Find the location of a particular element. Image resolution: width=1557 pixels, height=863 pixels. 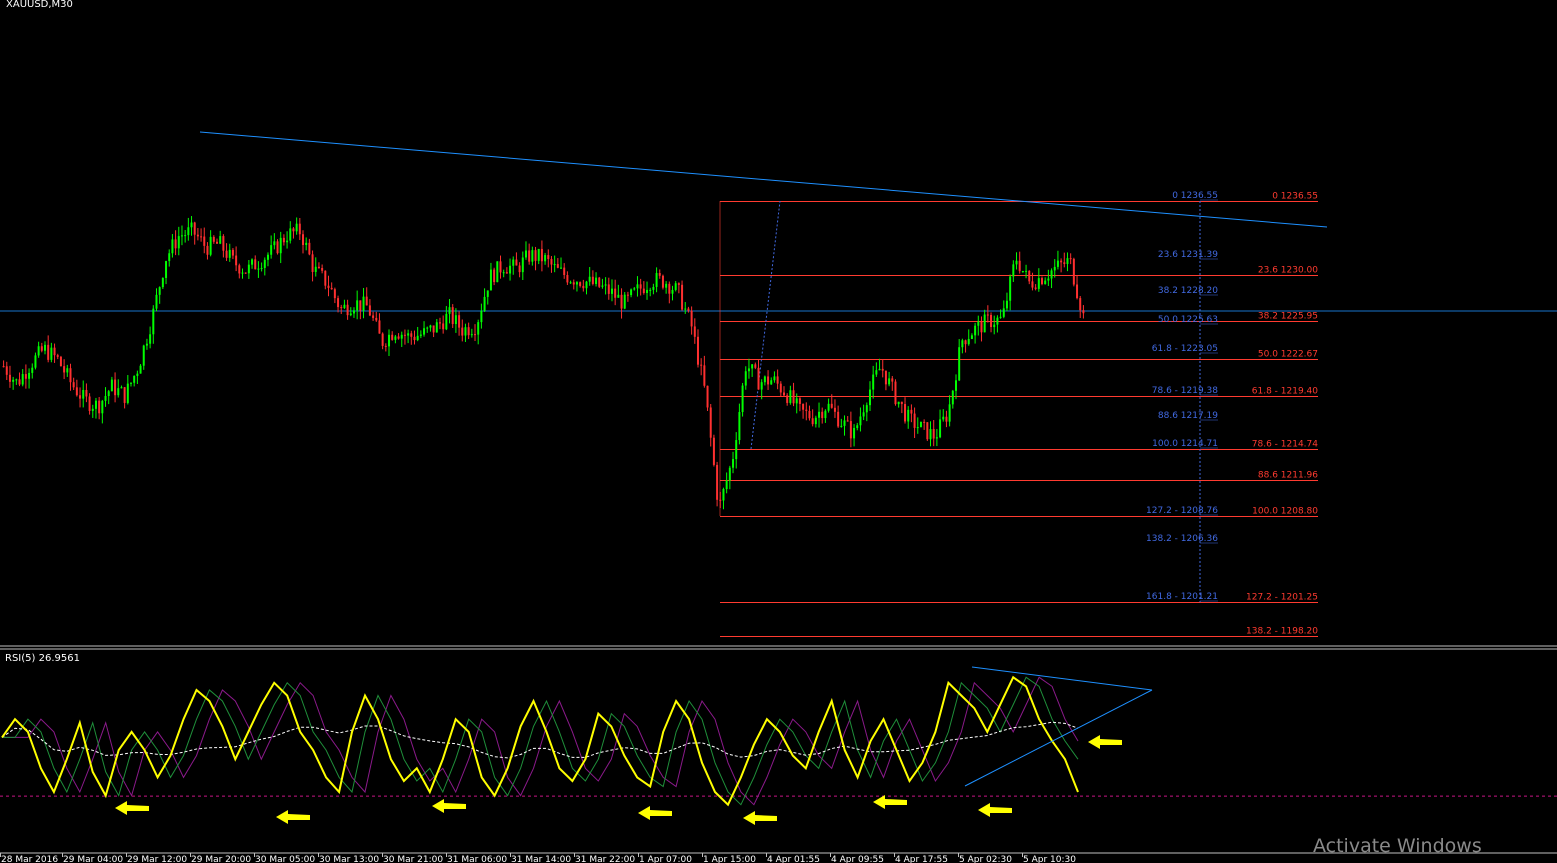

fib-b-label: 88.6 1217.19 is located at coordinates (1188, 416).